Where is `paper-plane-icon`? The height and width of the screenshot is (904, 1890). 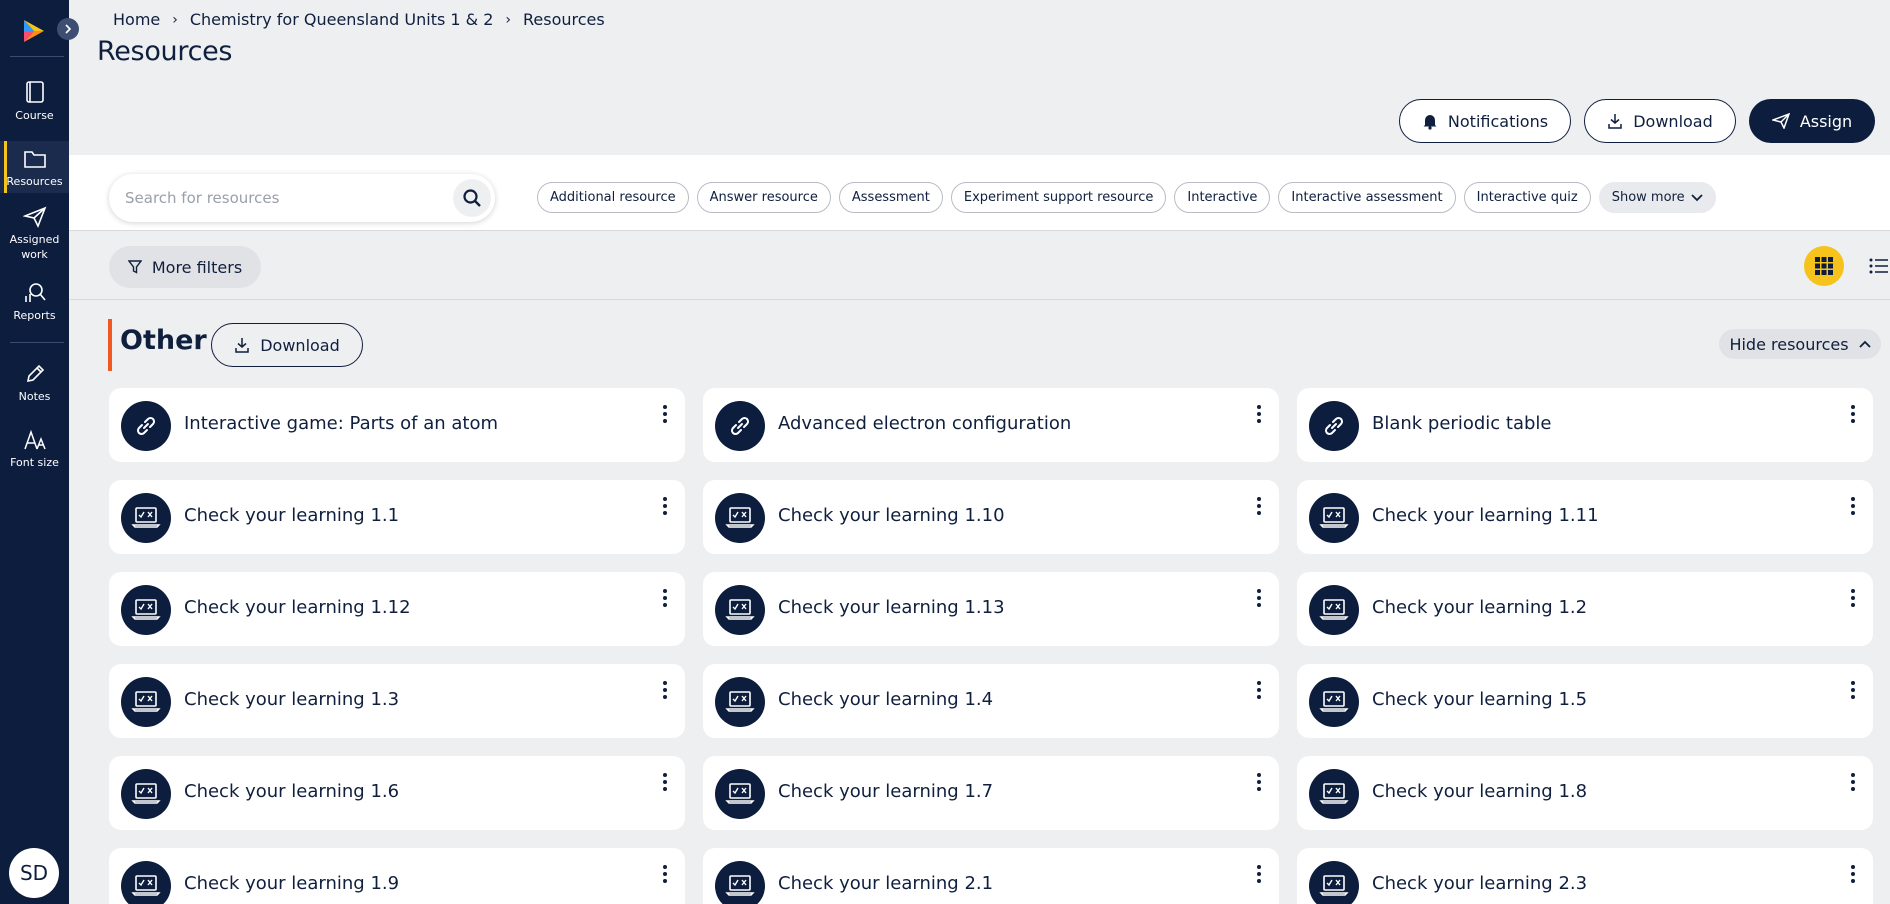
paper-plane-icon is located at coordinates (1780, 121).